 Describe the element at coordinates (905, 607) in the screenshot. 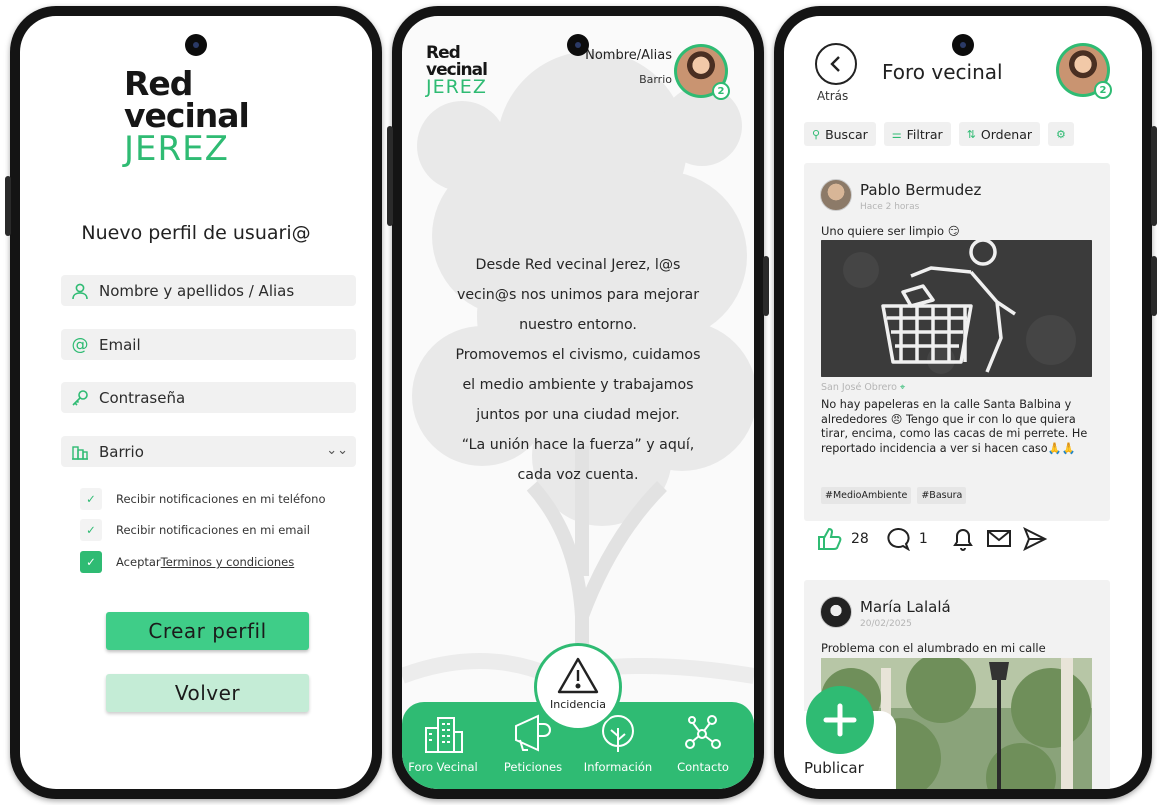

I see `post-author: María Lalalá` at that location.